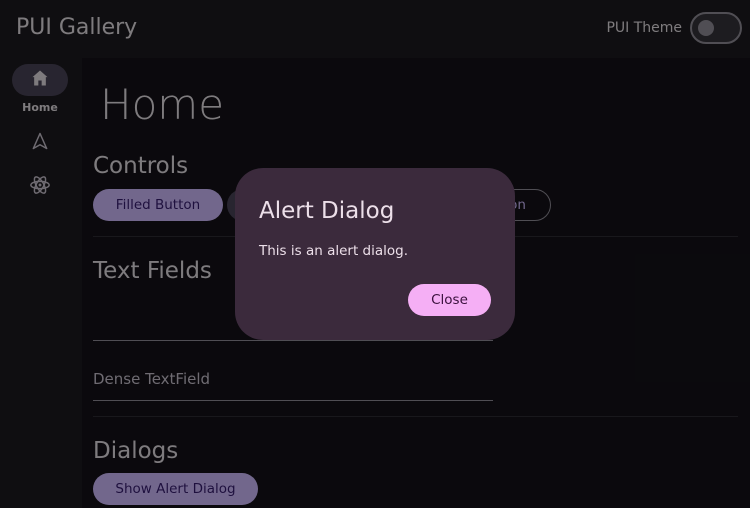  What do you see at coordinates (327, 211) in the screenshot?
I see `dialog-title: Alert Dialog` at bounding box center [327, 211].